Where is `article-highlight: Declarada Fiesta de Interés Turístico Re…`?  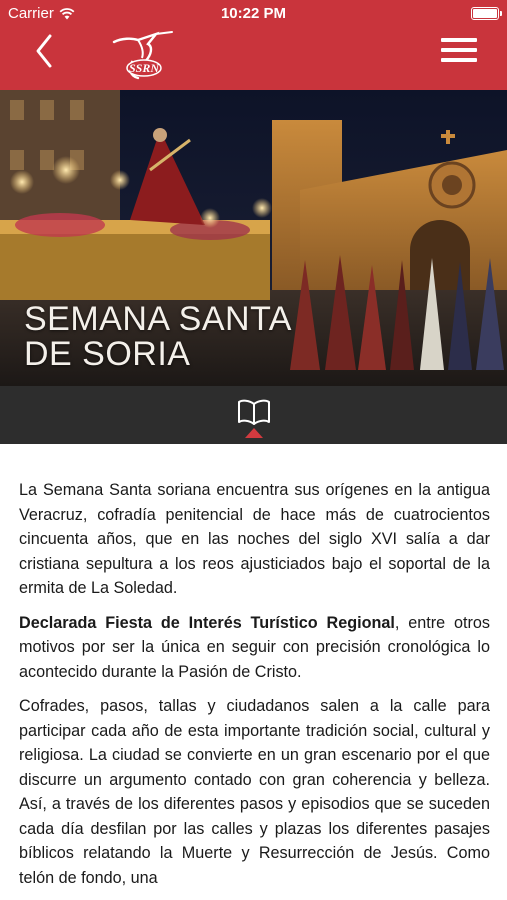 article-highlight: Declarada Fiesta de Interés Turístico Re… is located at coordinates (207, 622).